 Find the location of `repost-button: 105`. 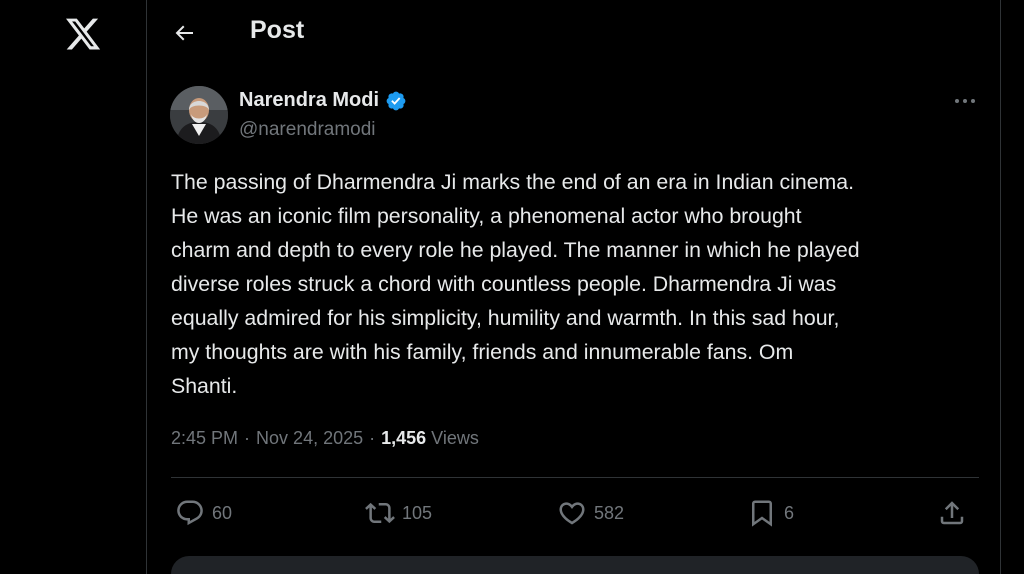

repost-button: 105 is located at coordinates (398, 513).